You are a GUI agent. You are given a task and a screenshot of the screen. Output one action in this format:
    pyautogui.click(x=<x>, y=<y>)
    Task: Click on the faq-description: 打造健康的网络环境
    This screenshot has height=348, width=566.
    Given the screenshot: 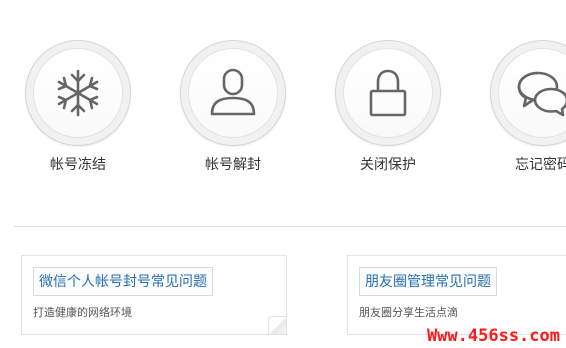 What is the action you would take?
    pyautogui.click(x=82, y=312)
    